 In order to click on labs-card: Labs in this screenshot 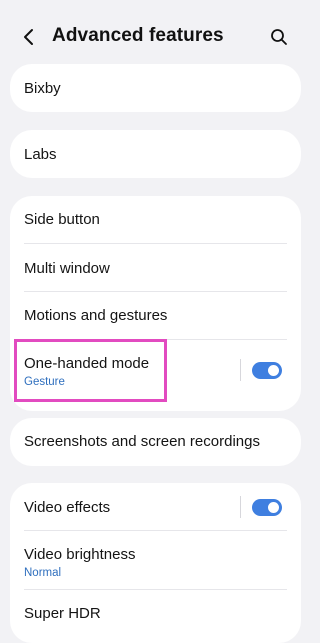, I will do `click(155, 154)`.